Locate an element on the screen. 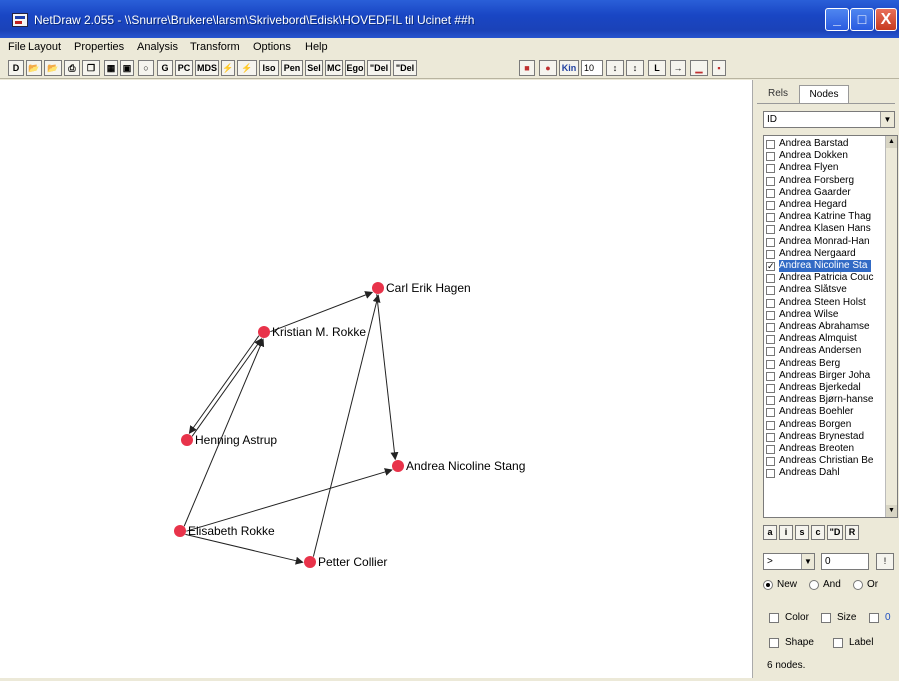 The width and height of the screenshot is (899, 681). node-andrea is located at coordinates (398, 466).